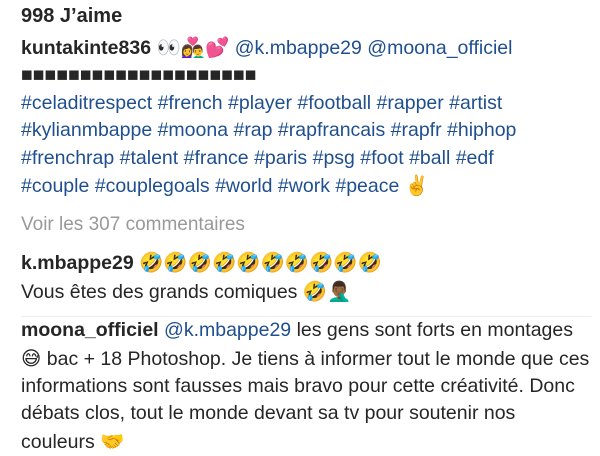 This screenshot has width=600, height=456. What do you see at coordinates (306, 16) in the screenshot?
I see `likes-count: 998 J’aime` at bounding box center [306, 16].